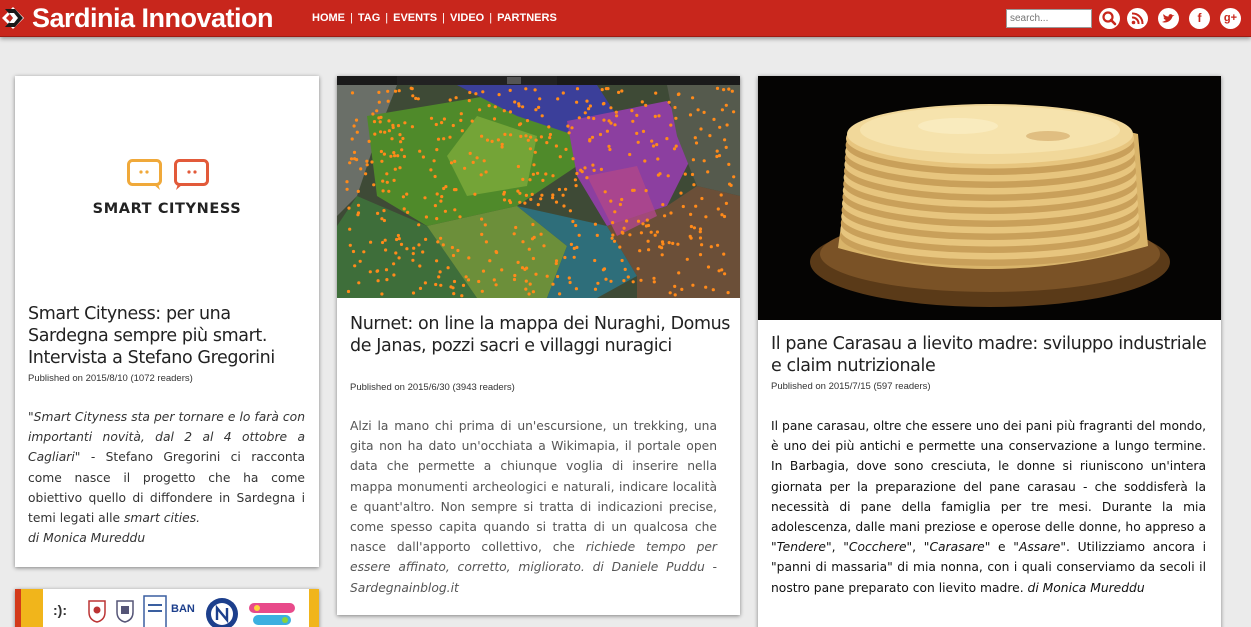 The image size is (1251, 627). Describe the element at coordinates (272, 613) in the screenshot. I see `partner-logo-colorful-icon` at that location.